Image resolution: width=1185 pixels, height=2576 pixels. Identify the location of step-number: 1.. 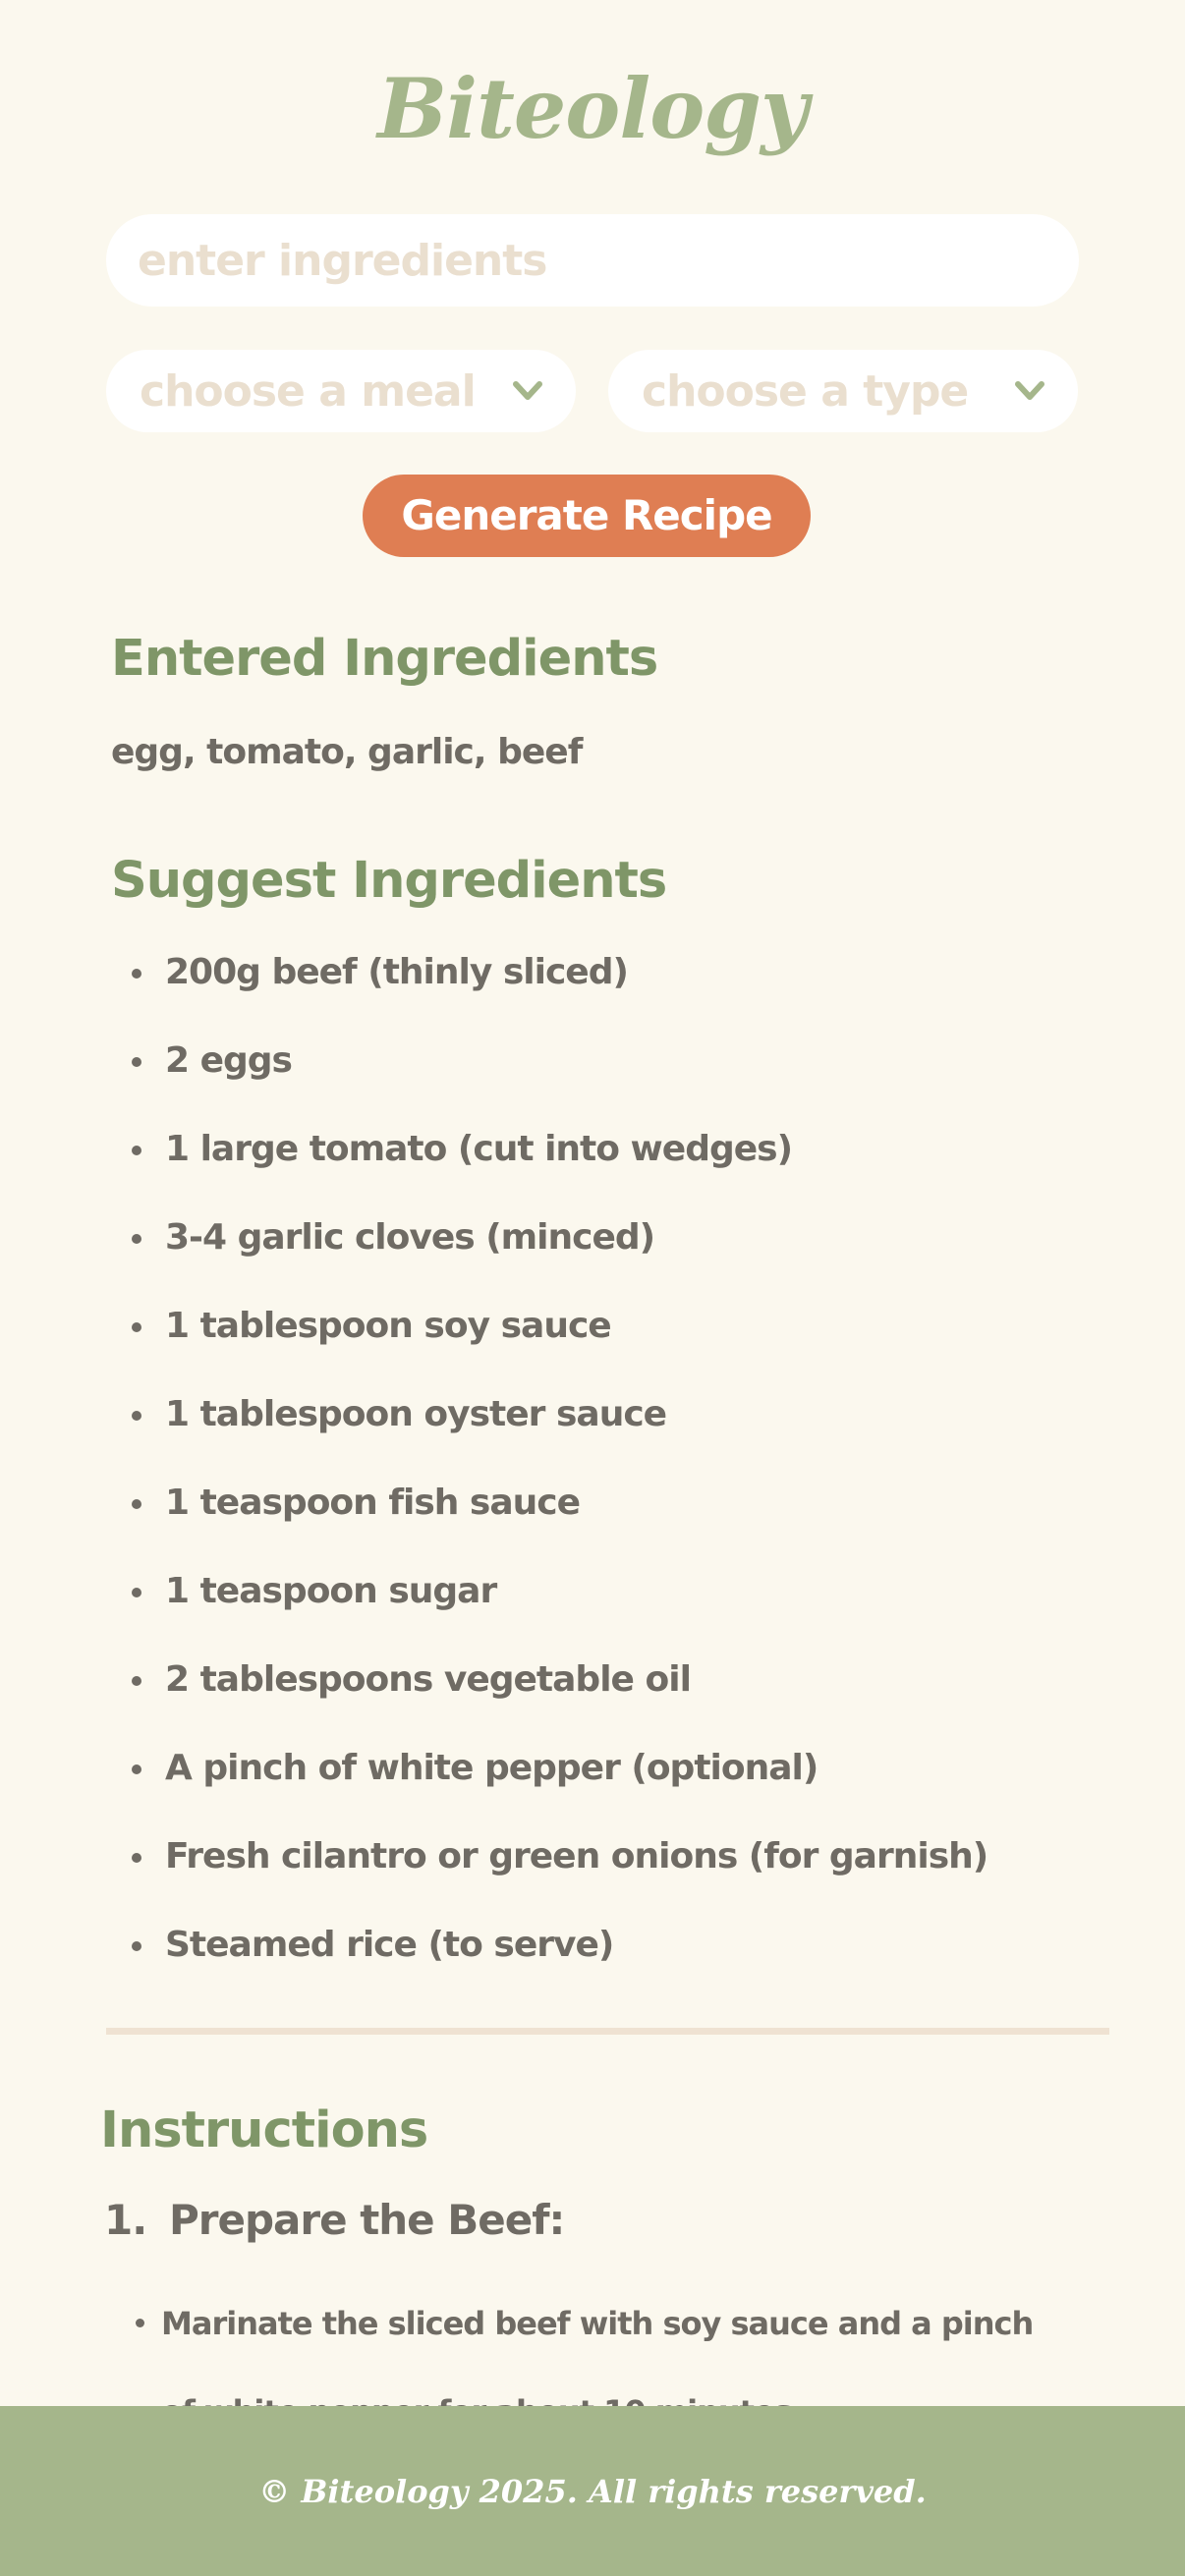
(126, 2220).